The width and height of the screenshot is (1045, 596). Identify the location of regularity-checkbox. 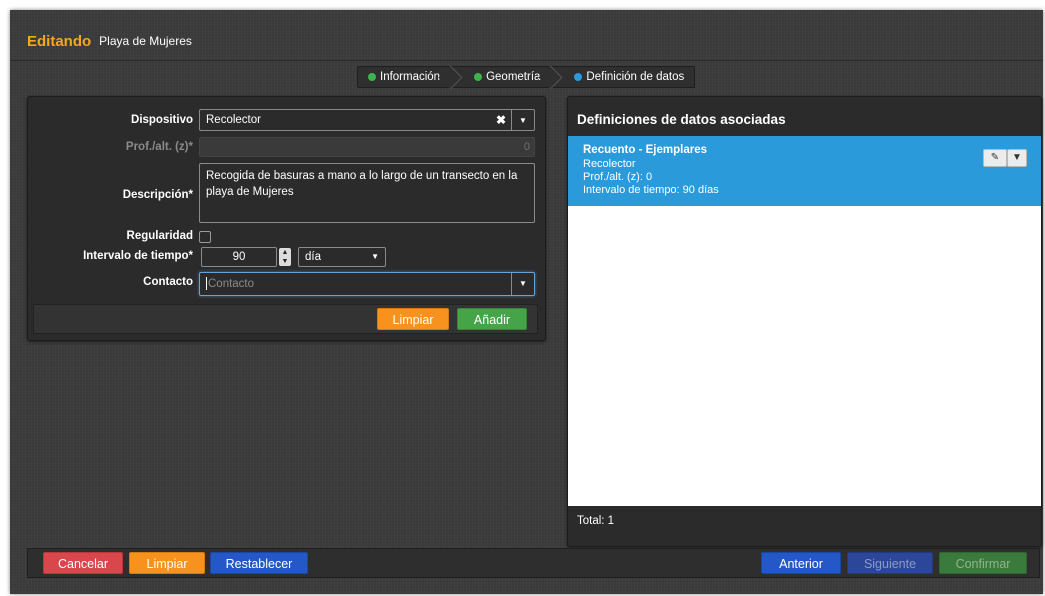
(205, 237).